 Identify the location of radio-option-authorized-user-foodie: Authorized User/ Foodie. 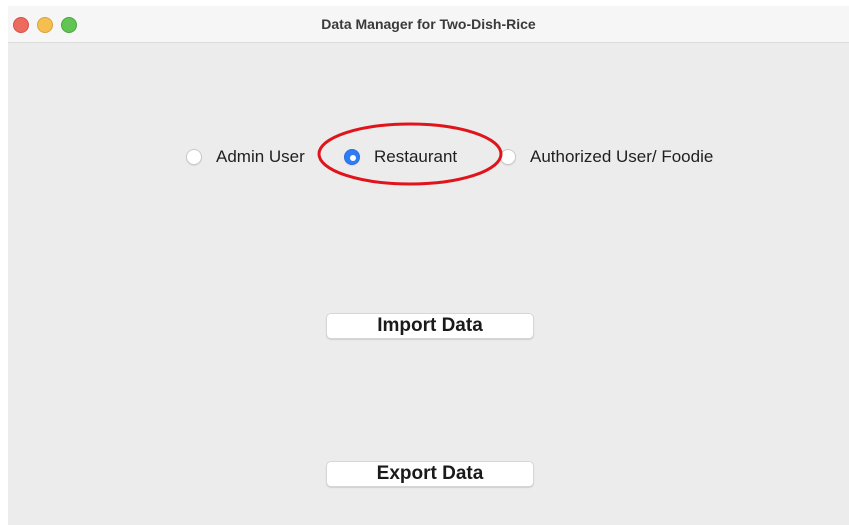
(606, 157).